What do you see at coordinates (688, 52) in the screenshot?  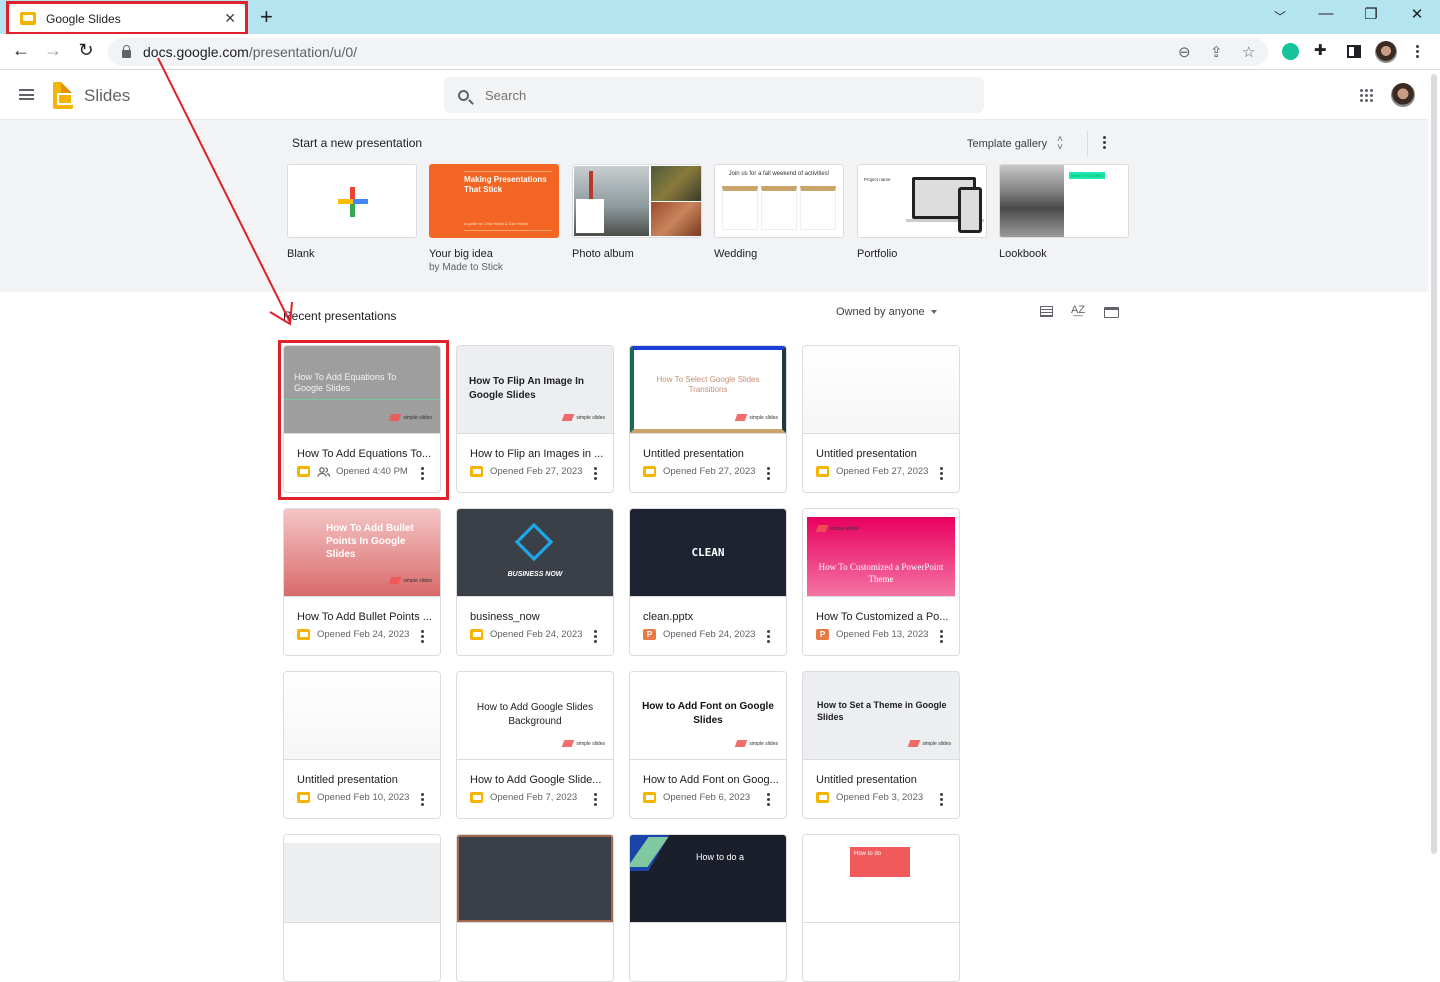 I see `address-bar: docs.google.com/presentation/u/0/ ⊖ ⇪ ☆` at bounding box center [688, 52].